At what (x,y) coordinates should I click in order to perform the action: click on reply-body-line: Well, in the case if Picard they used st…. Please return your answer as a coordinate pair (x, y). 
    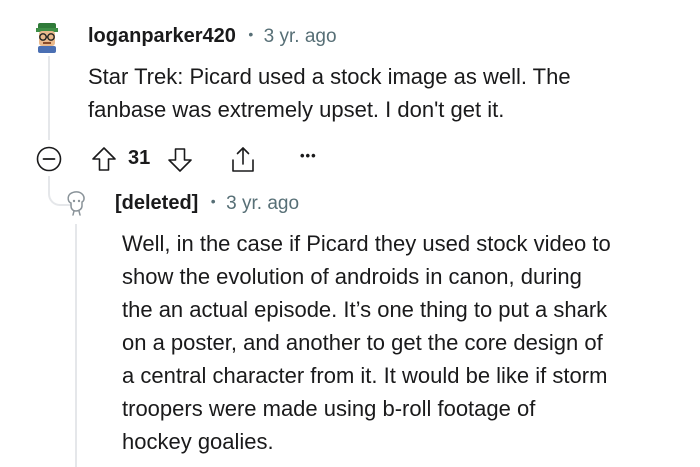
    Looking at the image, I should click on (366, 243).